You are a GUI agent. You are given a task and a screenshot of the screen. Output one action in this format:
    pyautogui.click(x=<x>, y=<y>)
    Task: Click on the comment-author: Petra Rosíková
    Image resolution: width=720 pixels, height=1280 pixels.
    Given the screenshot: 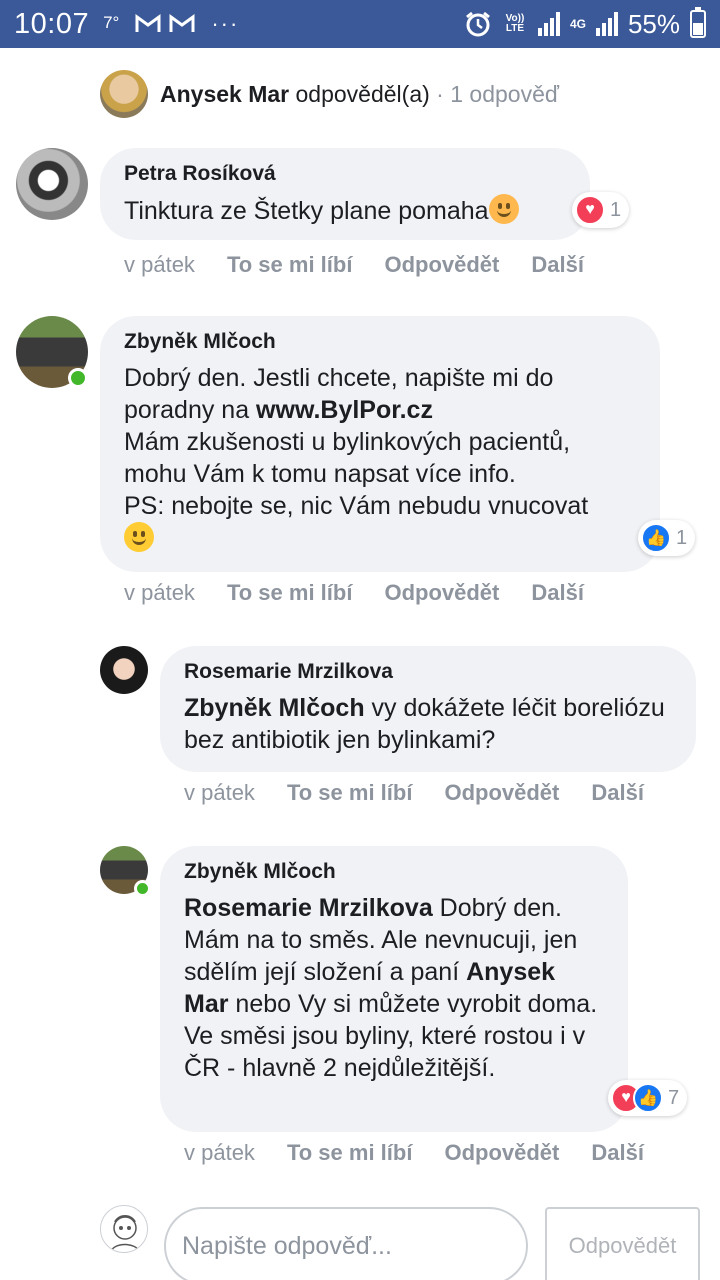 What is the action you would take?
    pyautogui.click(x=345, y=174)
    